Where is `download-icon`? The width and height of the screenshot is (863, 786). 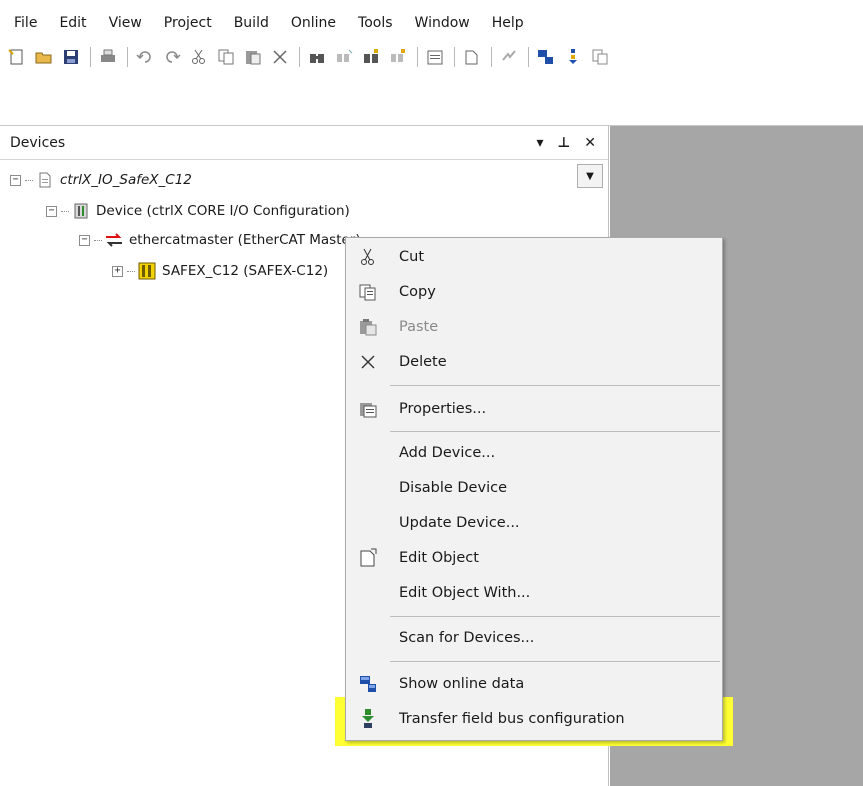
download-icon is located at coordinates (573, 57).